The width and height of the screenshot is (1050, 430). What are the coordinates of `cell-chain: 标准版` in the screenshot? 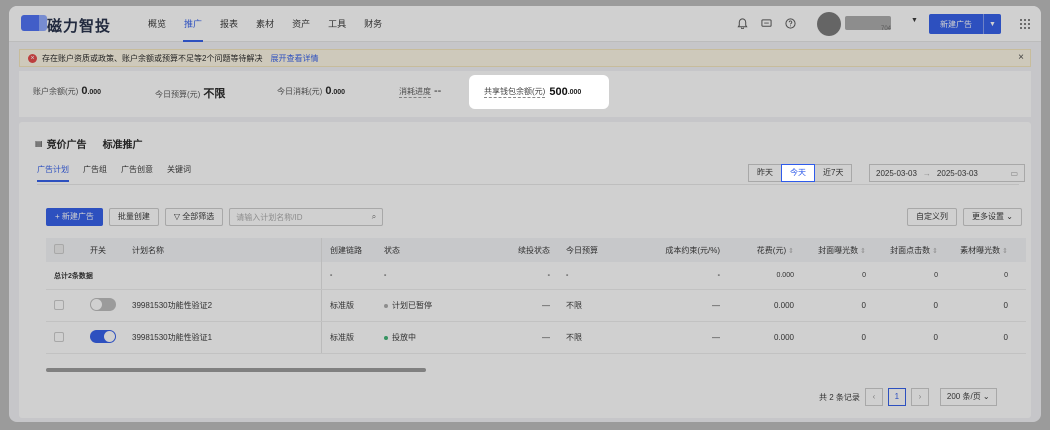 It's located at (342, 337).